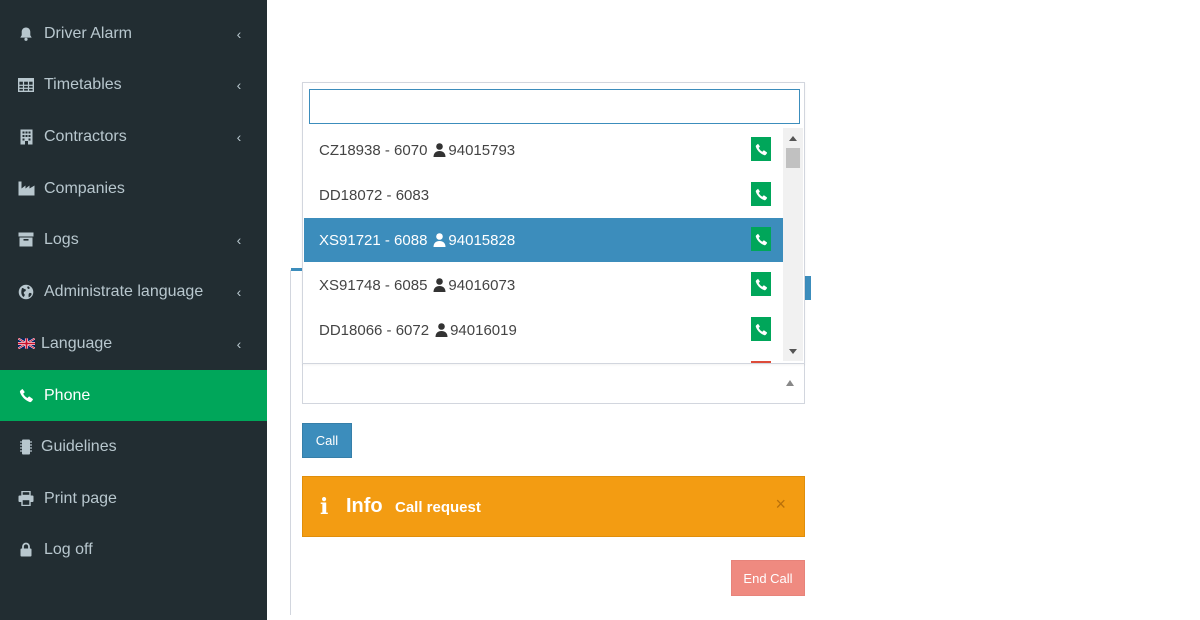 This screenshot has height=620, width=1200. What do you see at coordinates (483, 330) in the screenshot?
I see `option-phone: 94016019` at bounding box center [483, 330].